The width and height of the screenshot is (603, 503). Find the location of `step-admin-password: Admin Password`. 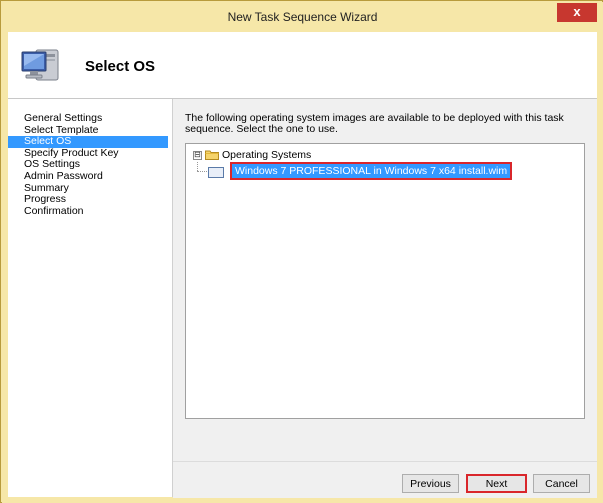

step-admin-password: Admin Password is located at coordinates (63, 175).